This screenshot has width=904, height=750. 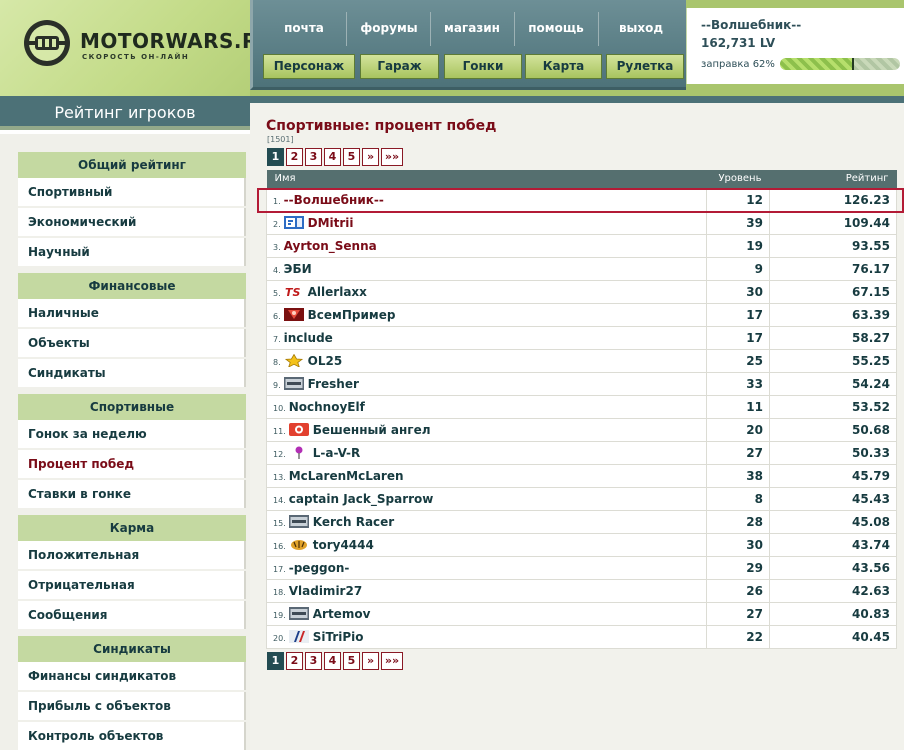 I want to click on cell-rating: 50.68, so click(x=833, y=429).